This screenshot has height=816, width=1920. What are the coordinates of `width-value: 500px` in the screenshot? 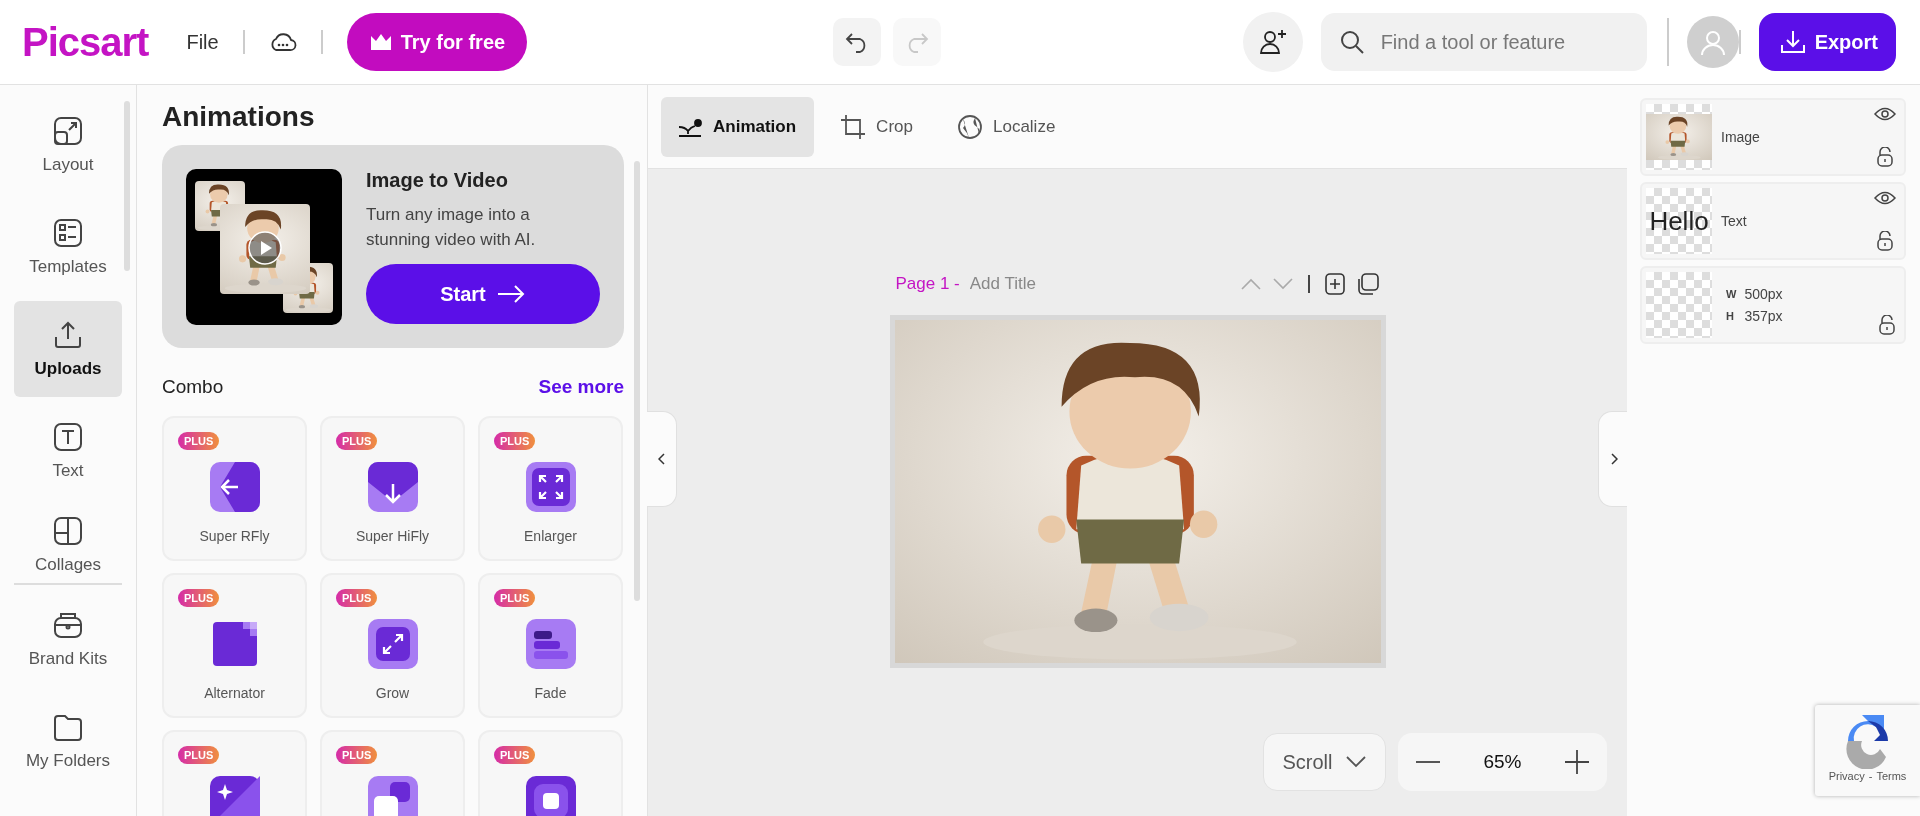 It's located at (1764, 294).